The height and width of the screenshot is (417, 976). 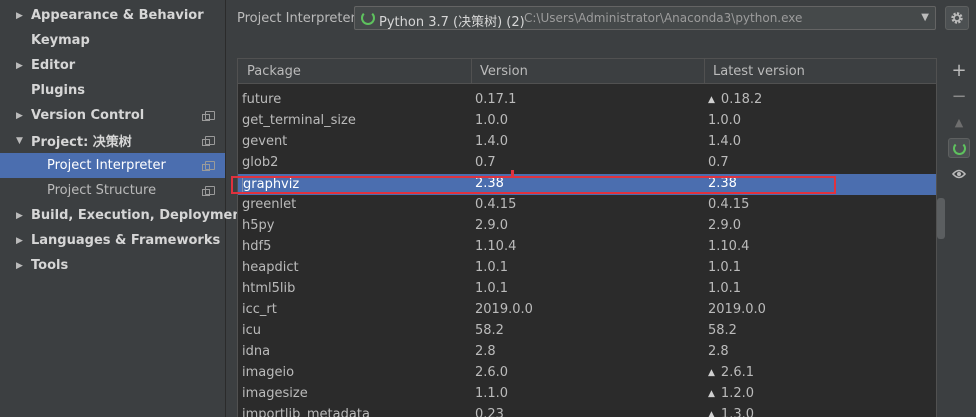 What do you see at coordinates (112, 190) in the screenshot?
I see `sidebar-item-project-structure: Project Structure` at bounding box center [112, 190].